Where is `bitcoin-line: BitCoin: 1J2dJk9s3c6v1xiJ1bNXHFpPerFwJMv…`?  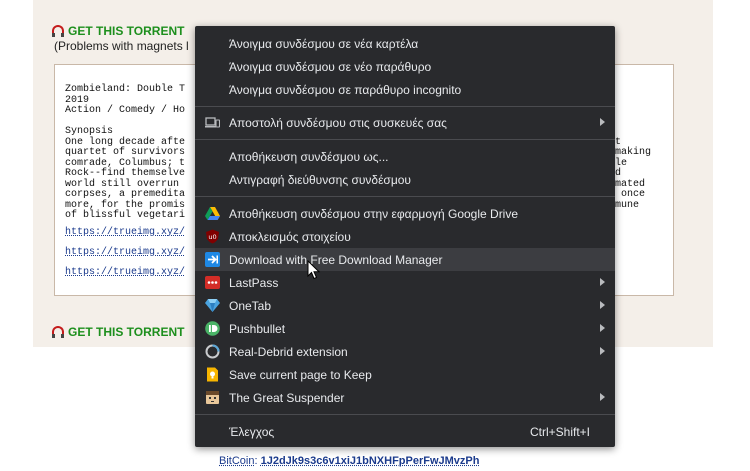
bitcoin-line: BitCoin: 1J2dJk9s3c6v1xiJ1bNXHFpPerFwJMv… is located at coordinates (349, 461).